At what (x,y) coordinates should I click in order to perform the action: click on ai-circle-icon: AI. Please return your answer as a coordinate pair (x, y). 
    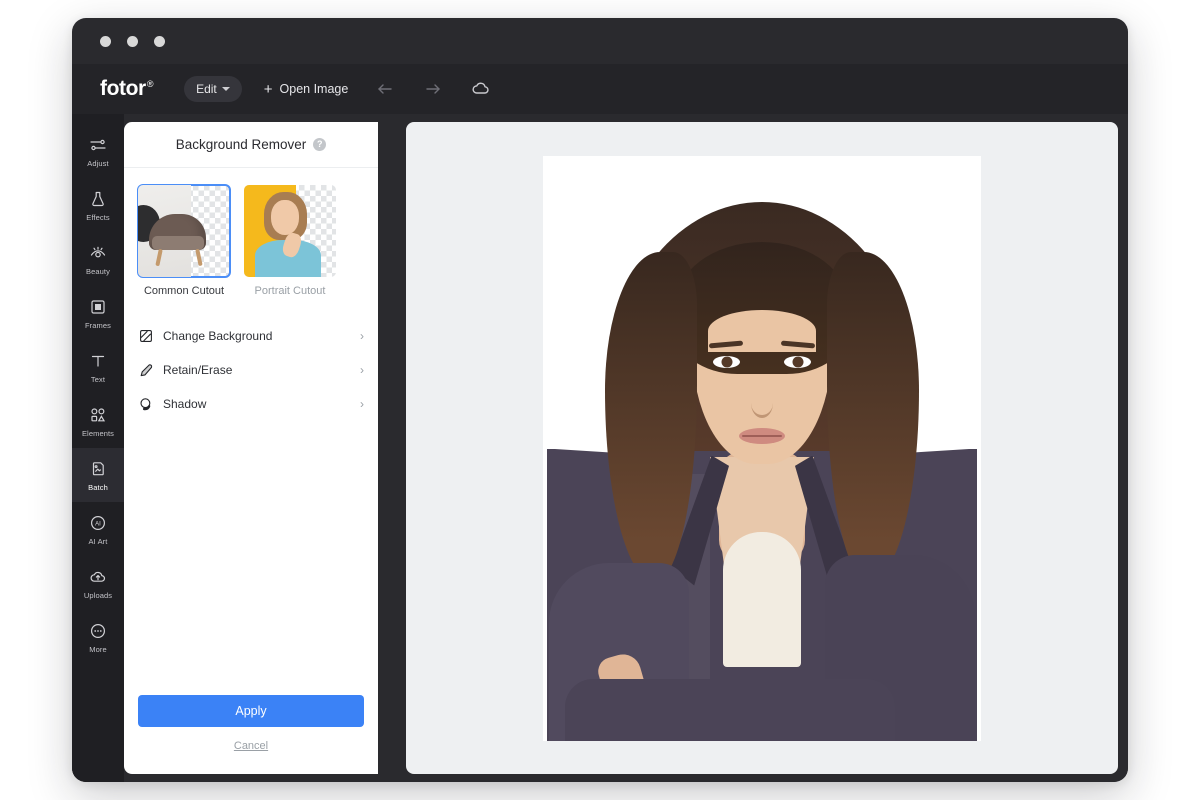
    Looking at the image, I should click on (98, 523).